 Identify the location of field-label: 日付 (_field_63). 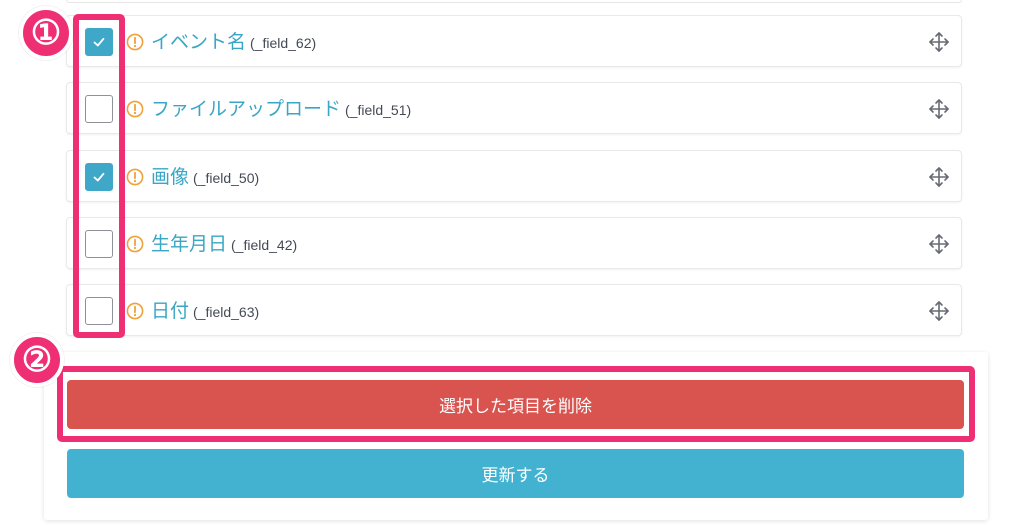
(205, 311).